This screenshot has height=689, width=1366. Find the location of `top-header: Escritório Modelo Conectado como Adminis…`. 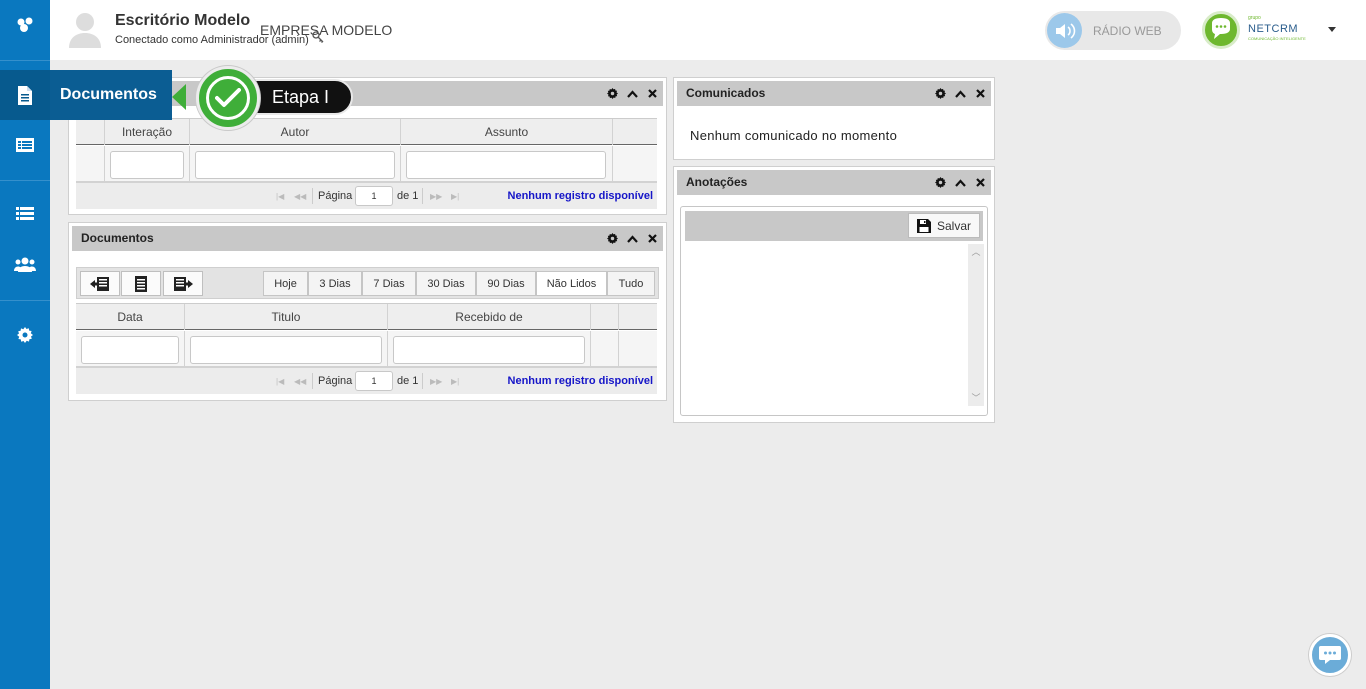

top-header: Escritório Modelo Conectado como Adminis… is located at coordinates (708, 30).